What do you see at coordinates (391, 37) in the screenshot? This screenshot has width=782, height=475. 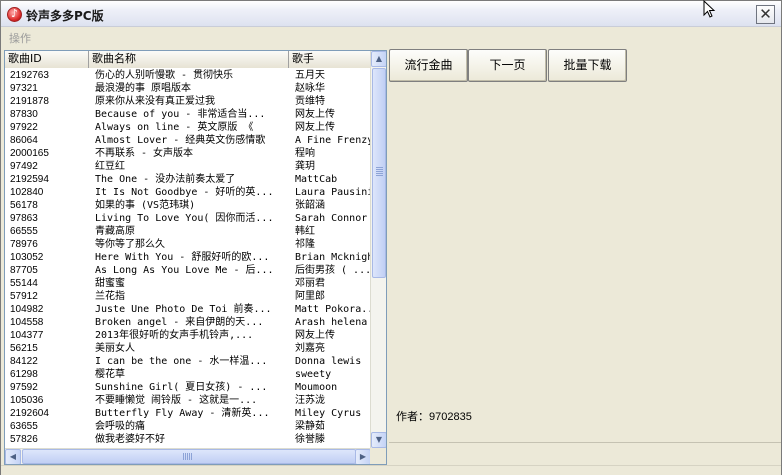 I see `menu-bar: 操作` at bounding box center [391, 37].